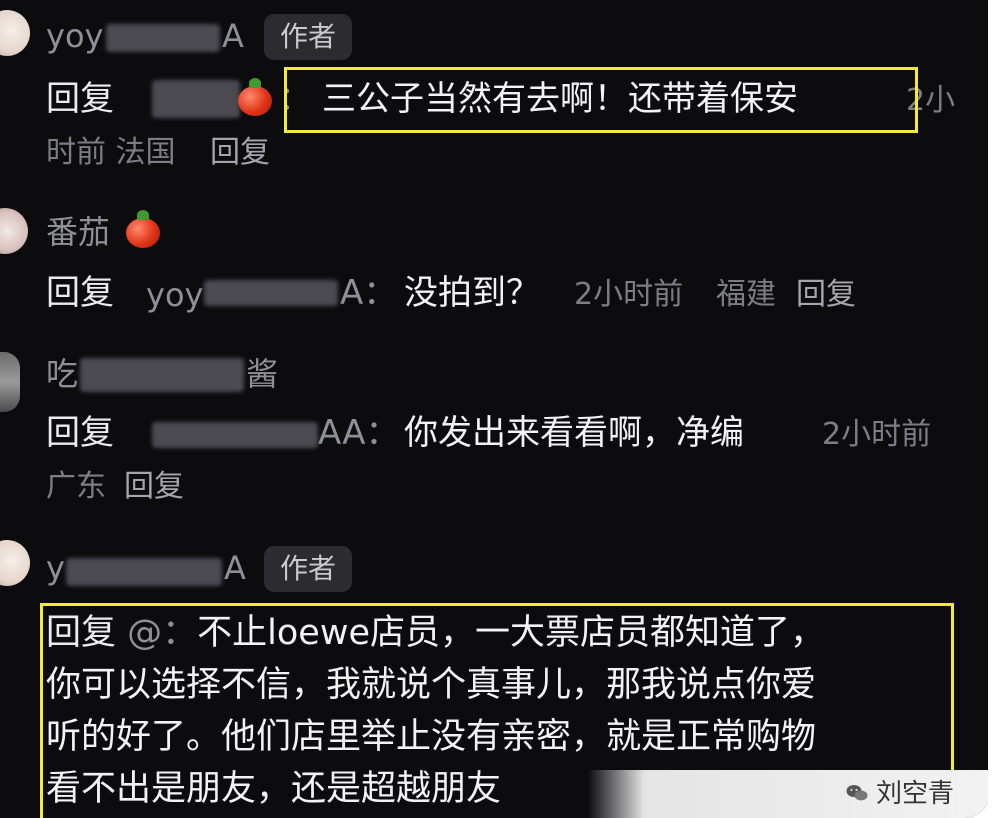 The height and width of the screenshot is (818, 1002). I want to click on comment-content: 三公子当然有去啊！还带着保安, so click(560, 99).